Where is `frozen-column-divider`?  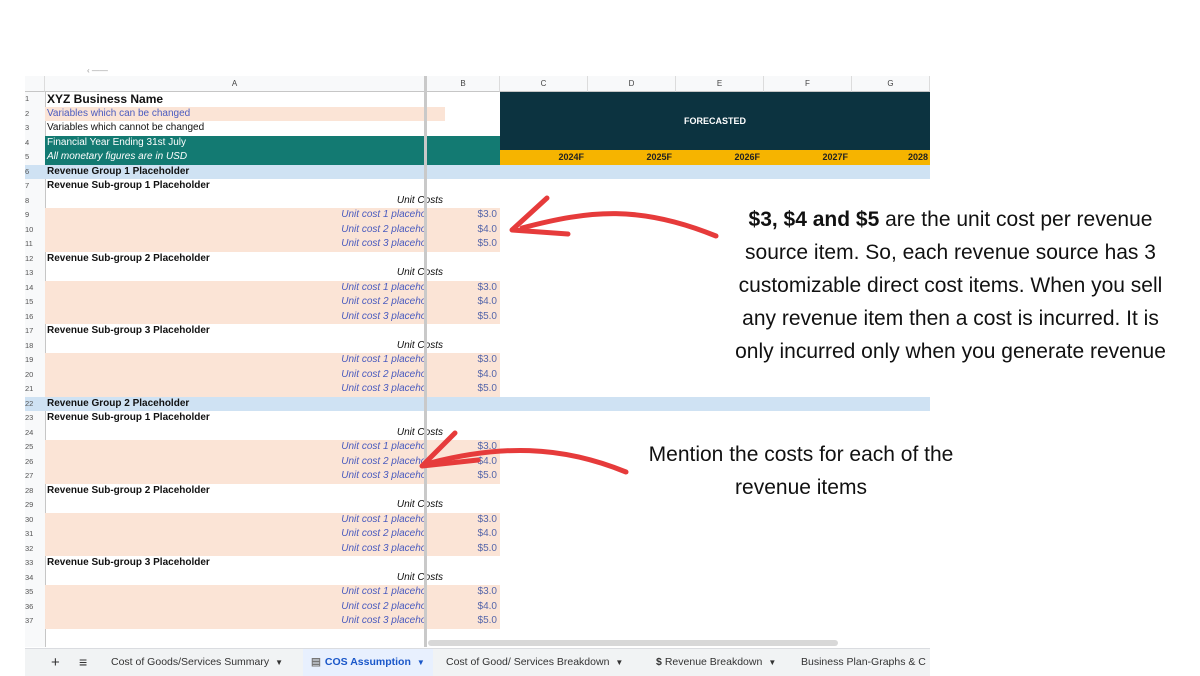 frozen-column-divider is located at coordinates (425, 361).